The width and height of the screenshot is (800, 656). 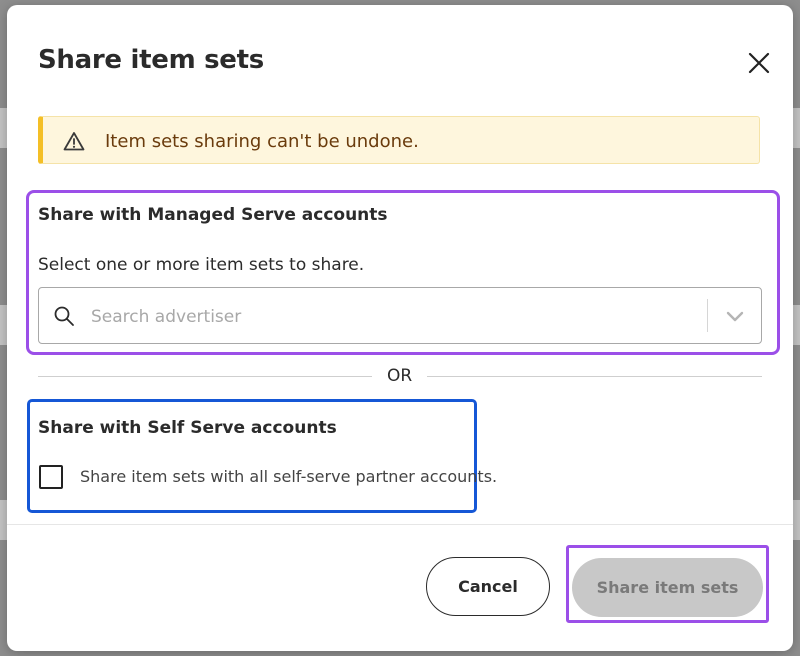 I want to click on select-divider, so click(x=707, y=315).